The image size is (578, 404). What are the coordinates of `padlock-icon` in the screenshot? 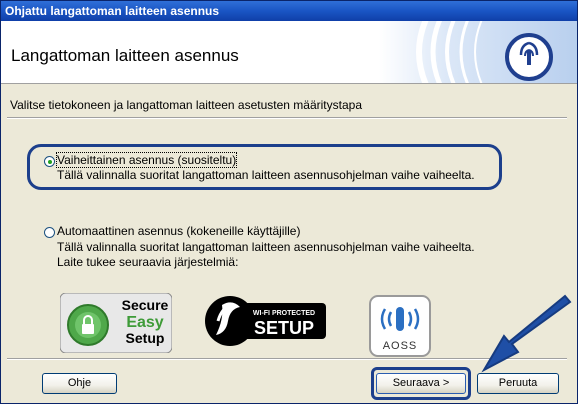 It's located at (88, 325).